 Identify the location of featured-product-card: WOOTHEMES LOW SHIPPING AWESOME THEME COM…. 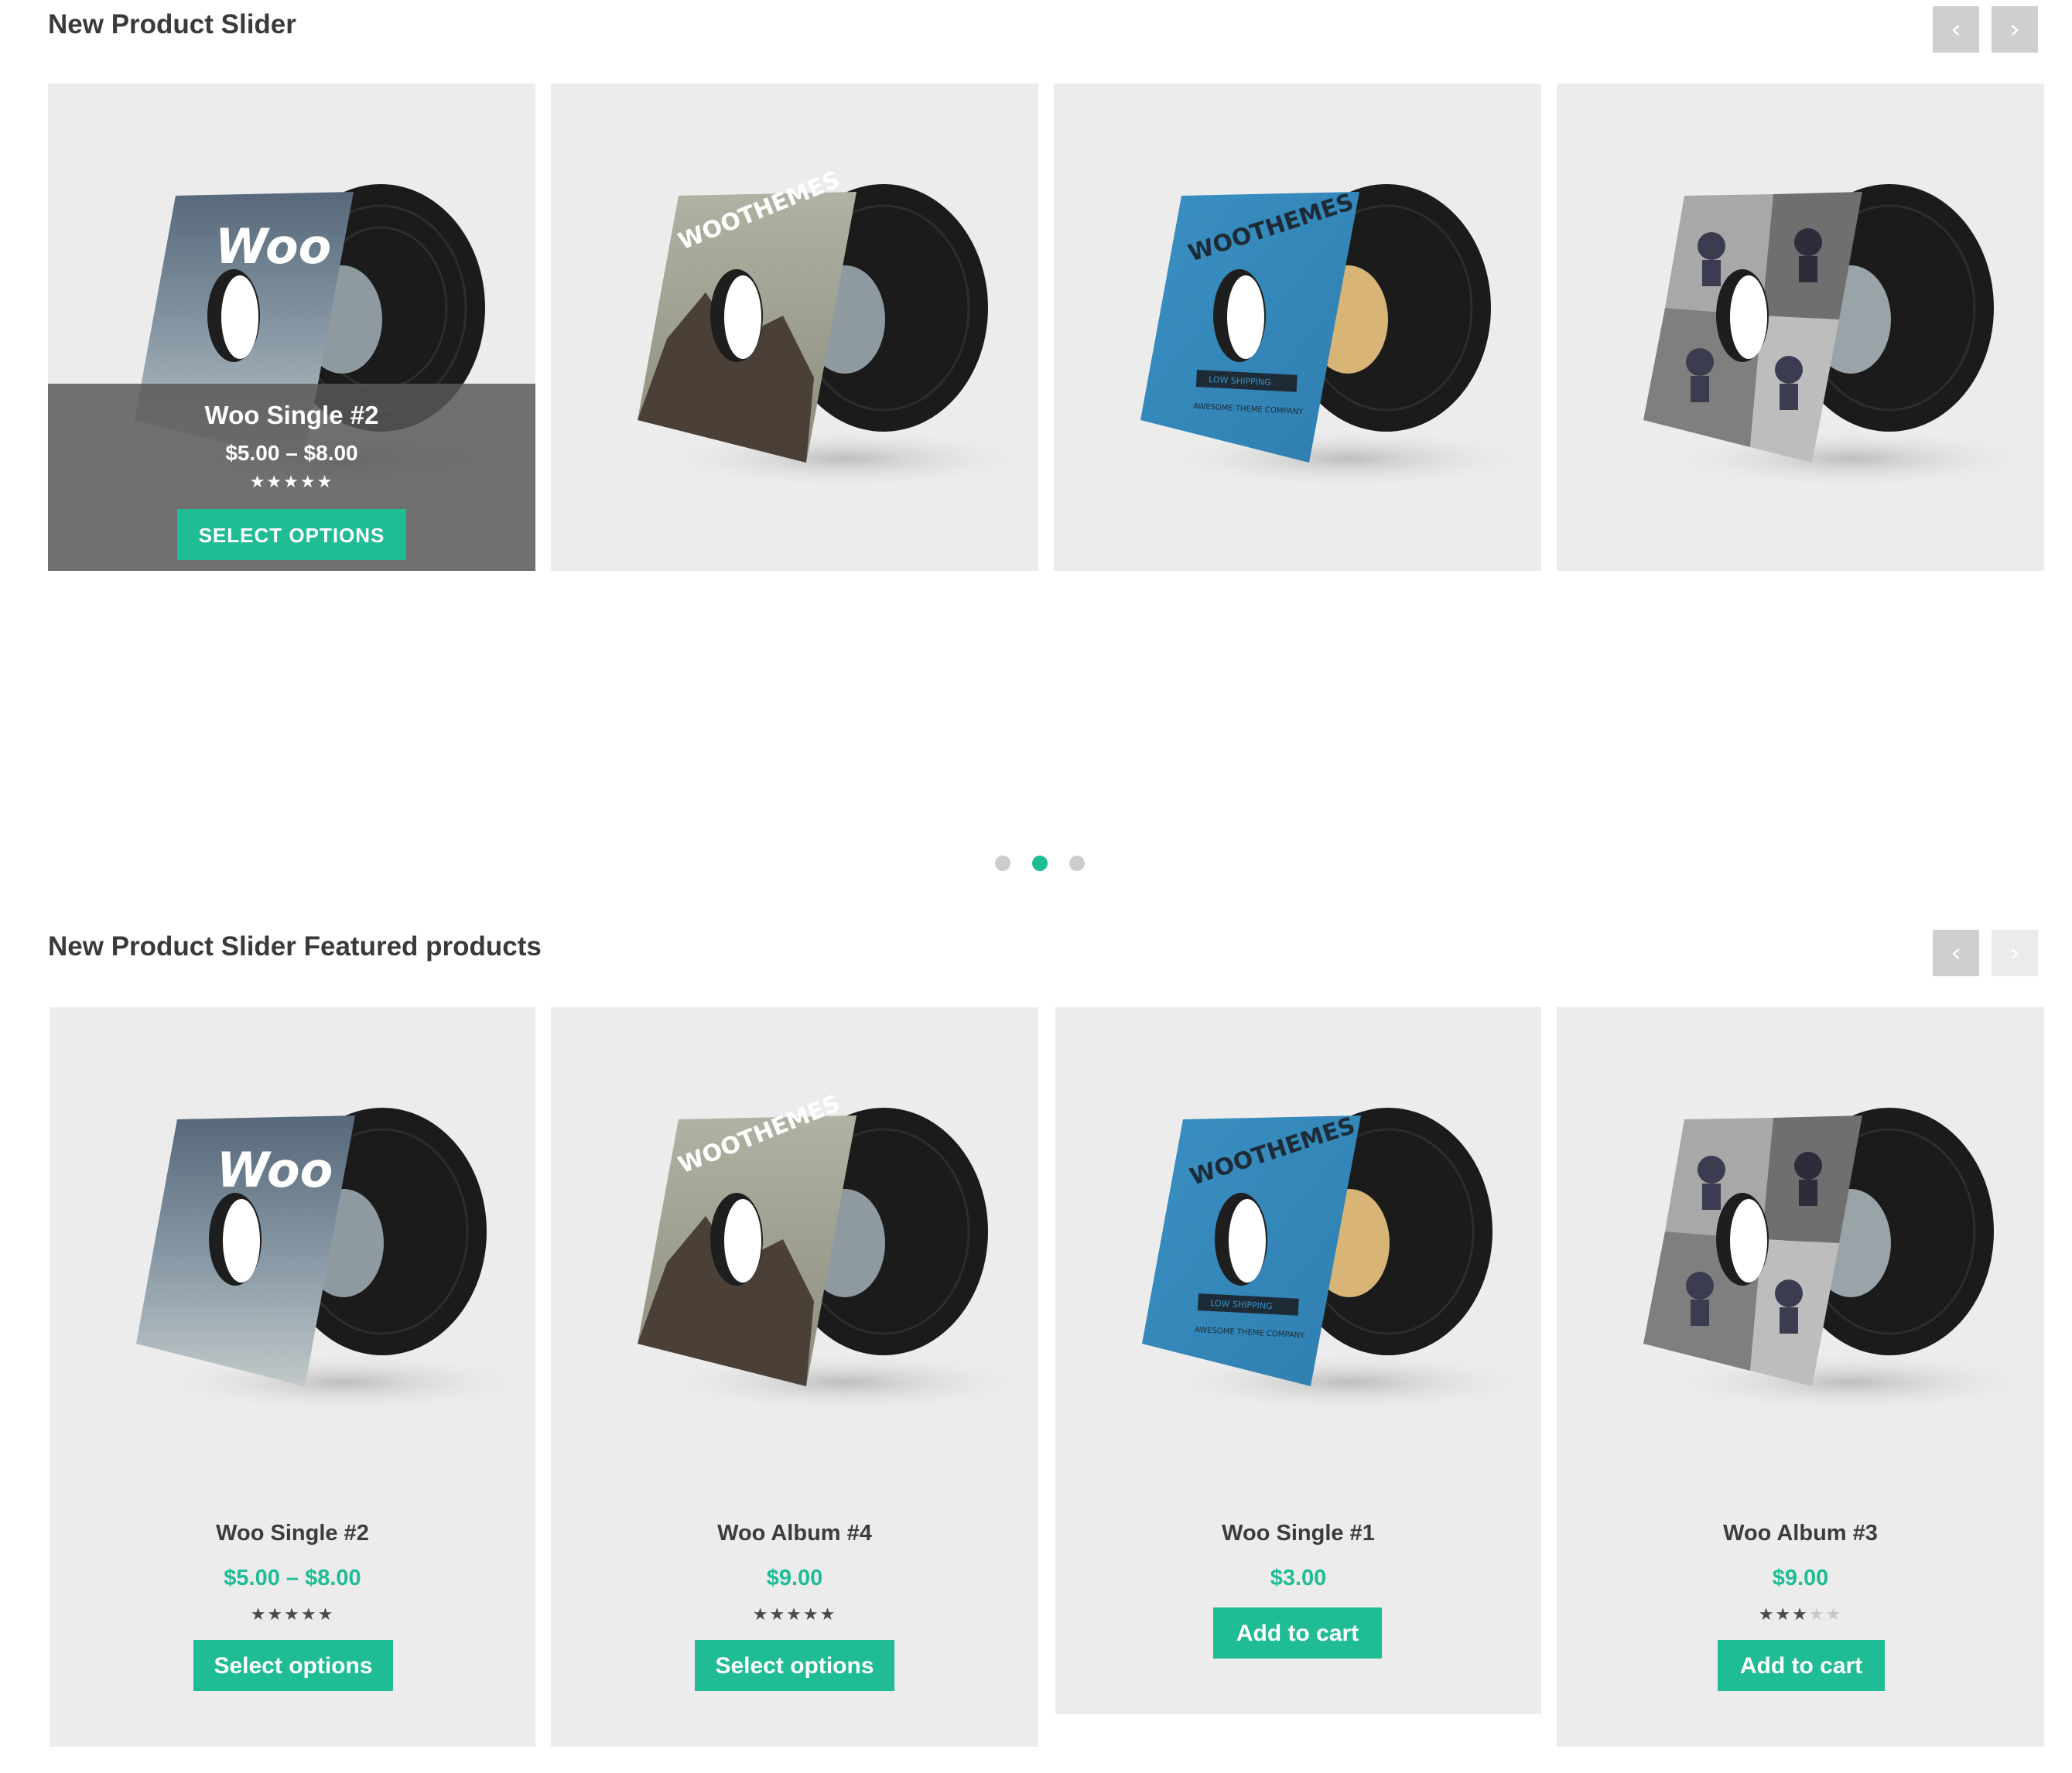
(1298, 1360).